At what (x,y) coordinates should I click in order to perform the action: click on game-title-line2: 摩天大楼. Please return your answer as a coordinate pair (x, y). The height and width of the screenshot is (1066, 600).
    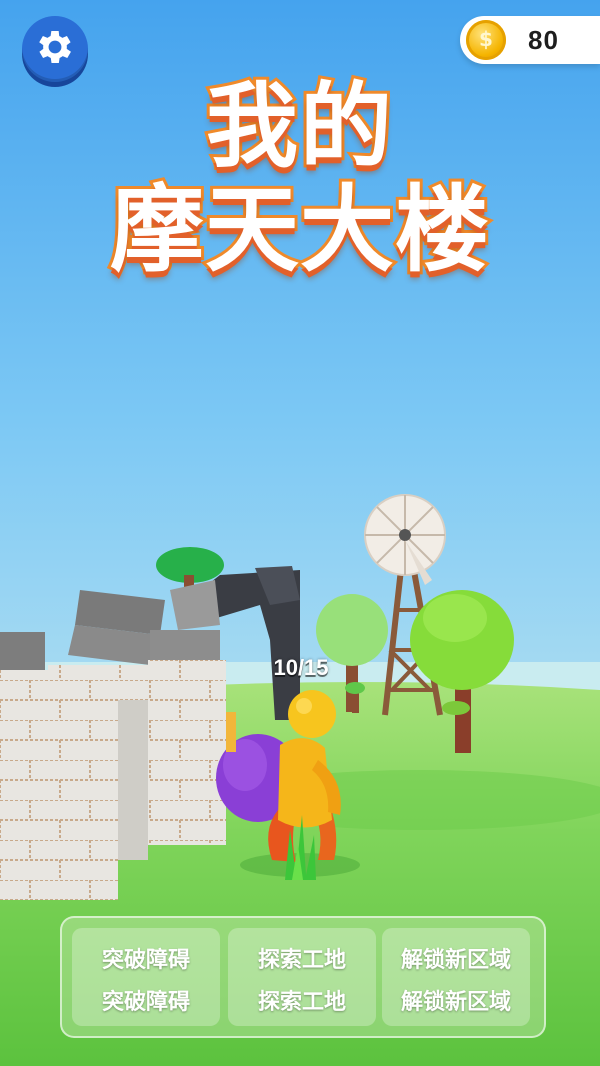
    Looking at the image, I should click on (299, 230).